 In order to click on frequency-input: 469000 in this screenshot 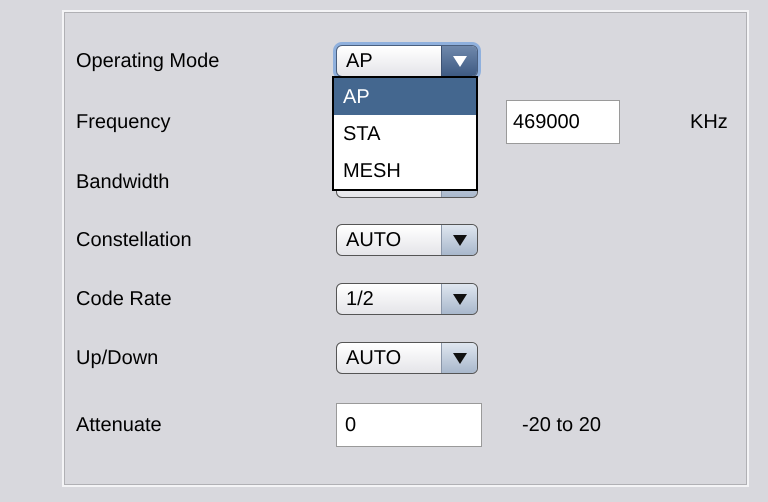, I will do `click(563, 122)`.